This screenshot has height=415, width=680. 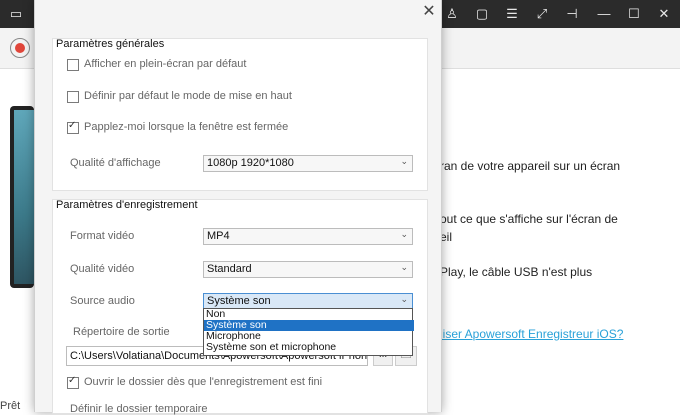 I want to click on open-folder-checkbox, so click(x=73, y=382).